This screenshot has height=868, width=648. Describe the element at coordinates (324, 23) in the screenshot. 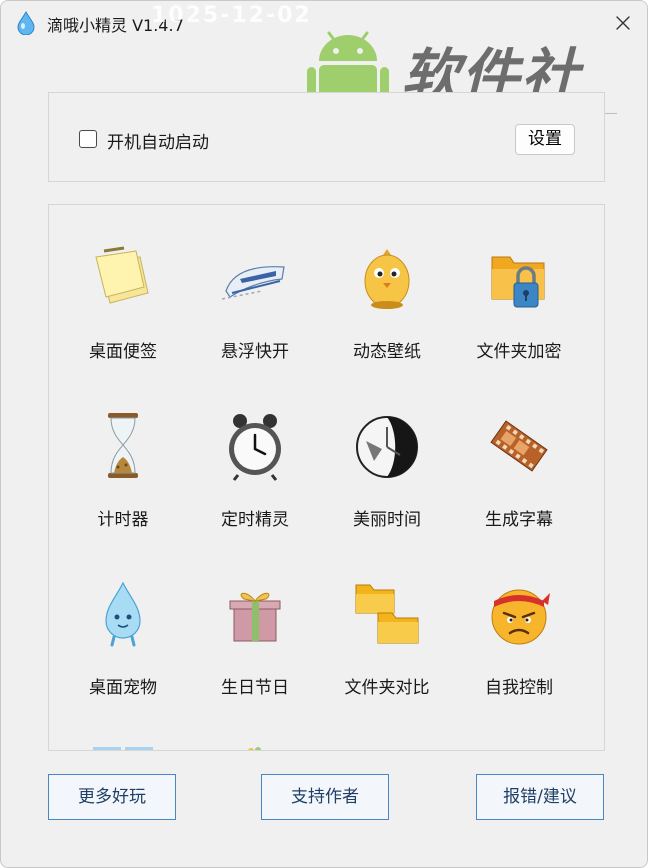

I see `title-bar: 滴哦小精灵 V1.4.7 1025-12-02` at that location.